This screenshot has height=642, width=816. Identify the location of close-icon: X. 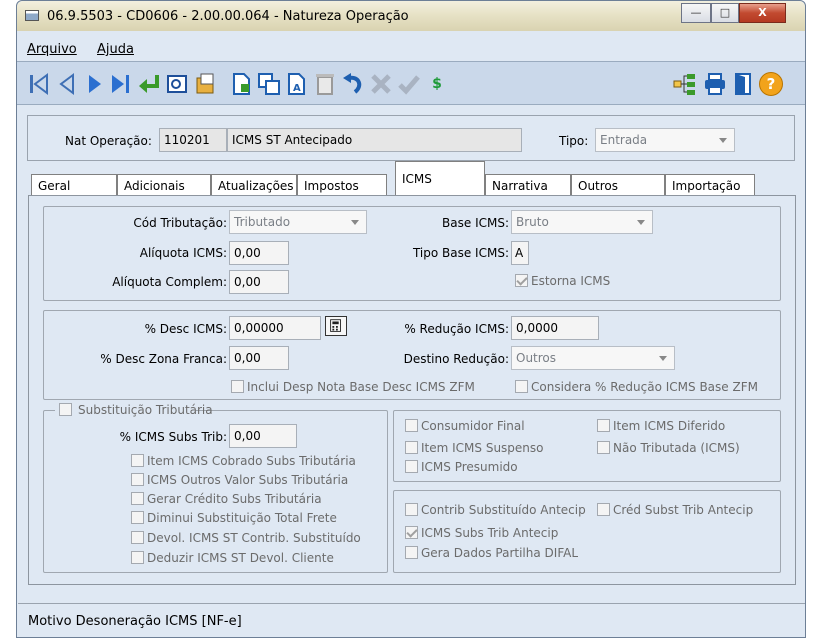
(762, 12).